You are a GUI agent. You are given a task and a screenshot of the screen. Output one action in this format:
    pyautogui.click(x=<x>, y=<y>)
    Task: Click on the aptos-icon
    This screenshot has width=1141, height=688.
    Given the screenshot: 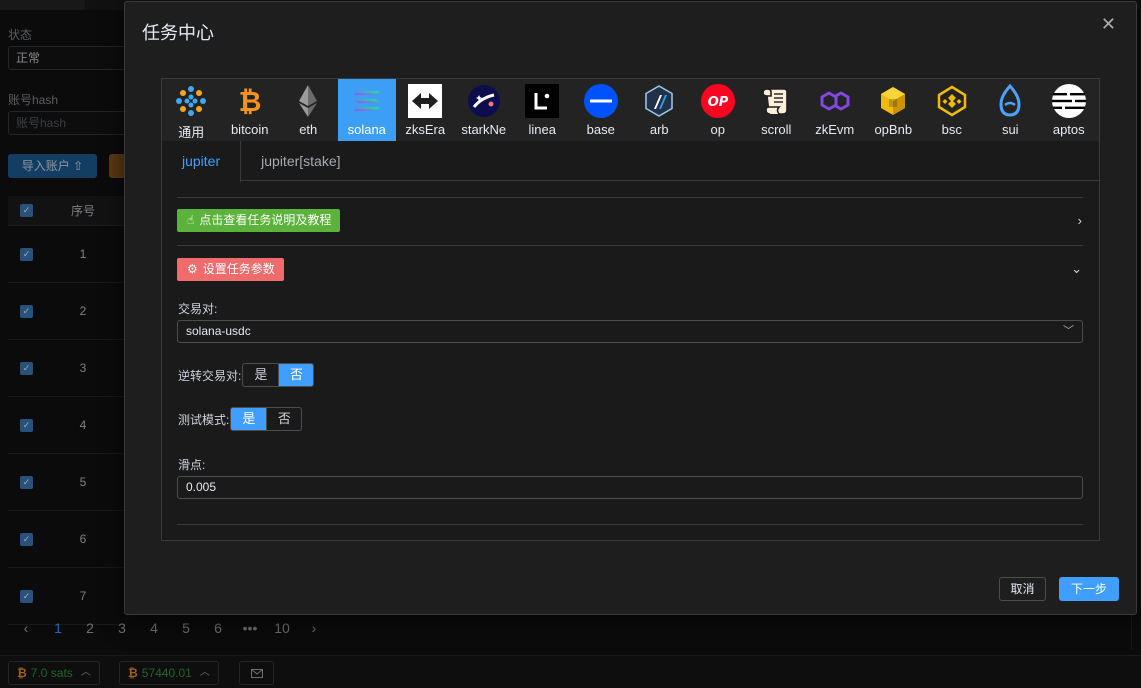 What is the action you would take?
    pyautogui.click(x=1068, y=101)
    